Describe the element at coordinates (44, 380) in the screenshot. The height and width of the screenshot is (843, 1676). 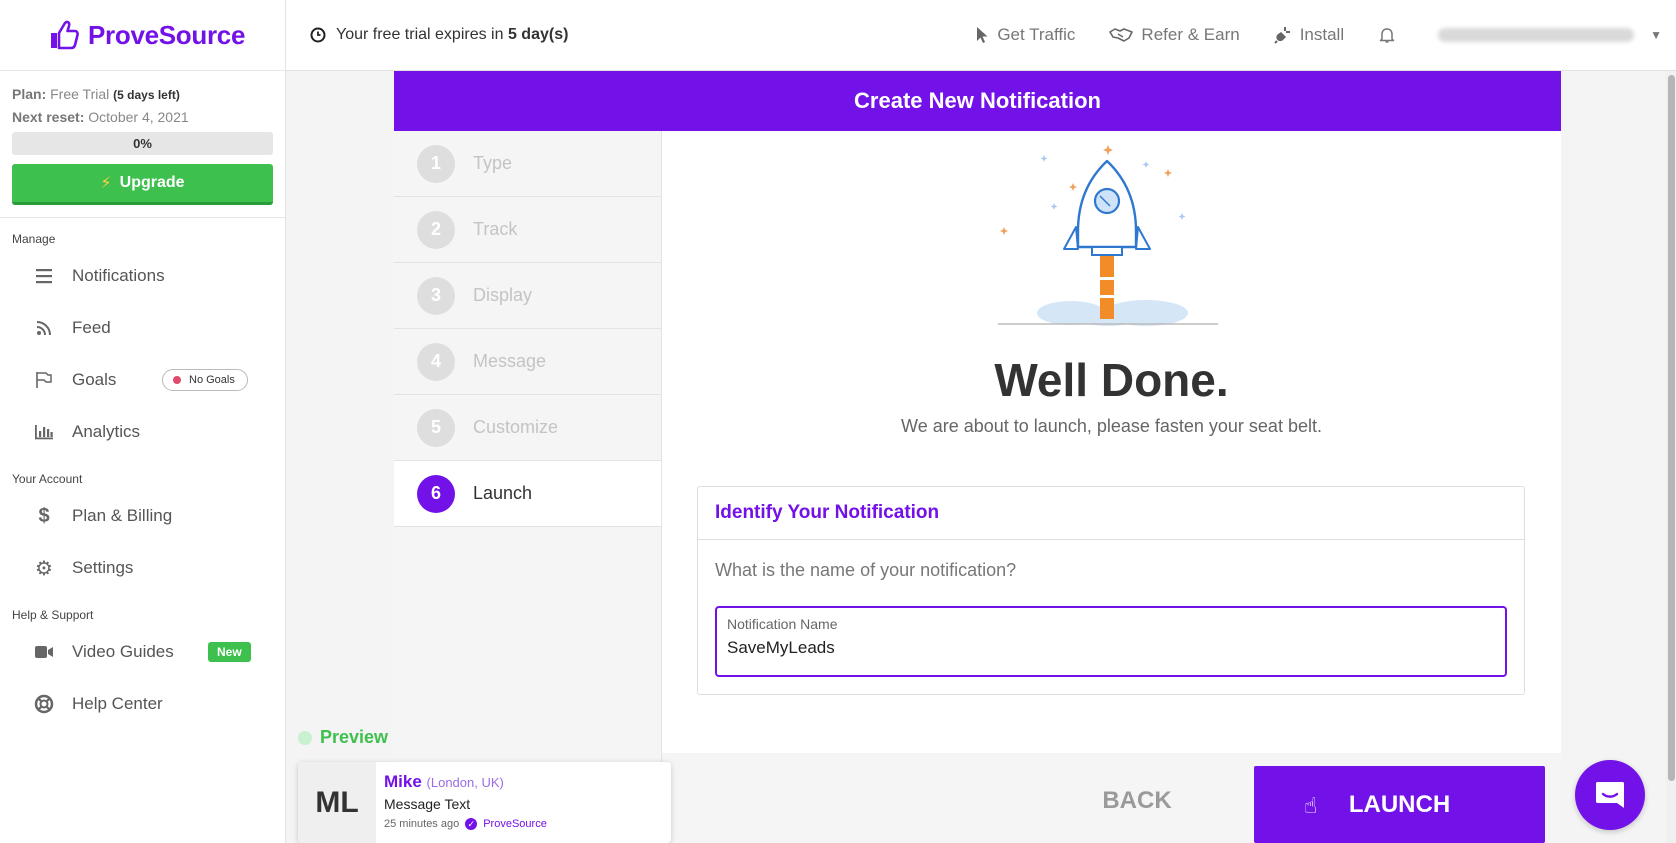
I see `flag-icon` at that location.